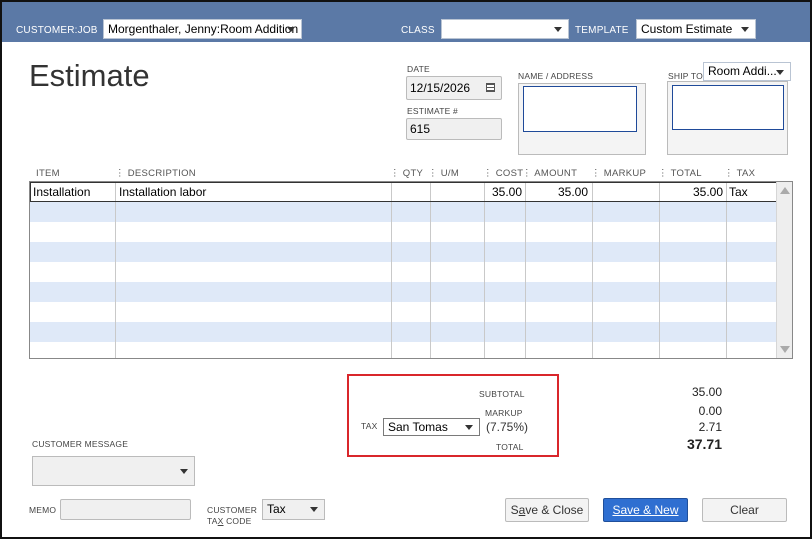 Image resolution: width=812 pixels, height=539 pixels. What do you see at coordinates (706, 392) in the screenshot?
I see `subtotal-value: 35.00` at bounding box center [706, 392].